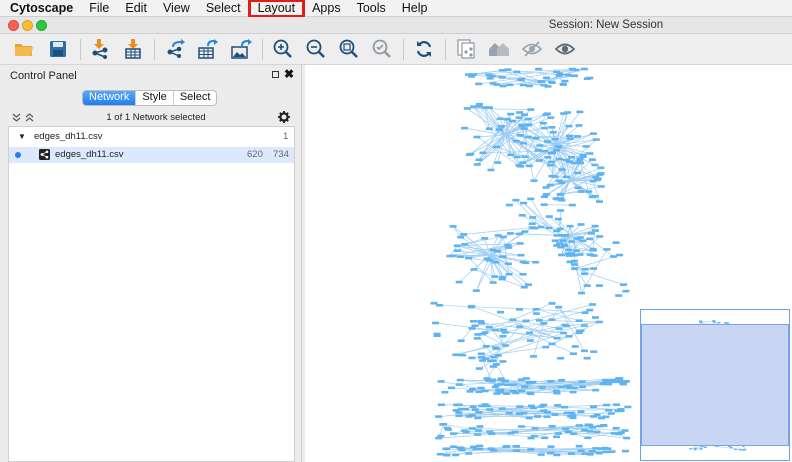 This screenshot has width=792, height=462. What do you see at coordinates (349, 49) in the screenshot?
I see `zoom-fit-icon` at bounding box center [349, 49].